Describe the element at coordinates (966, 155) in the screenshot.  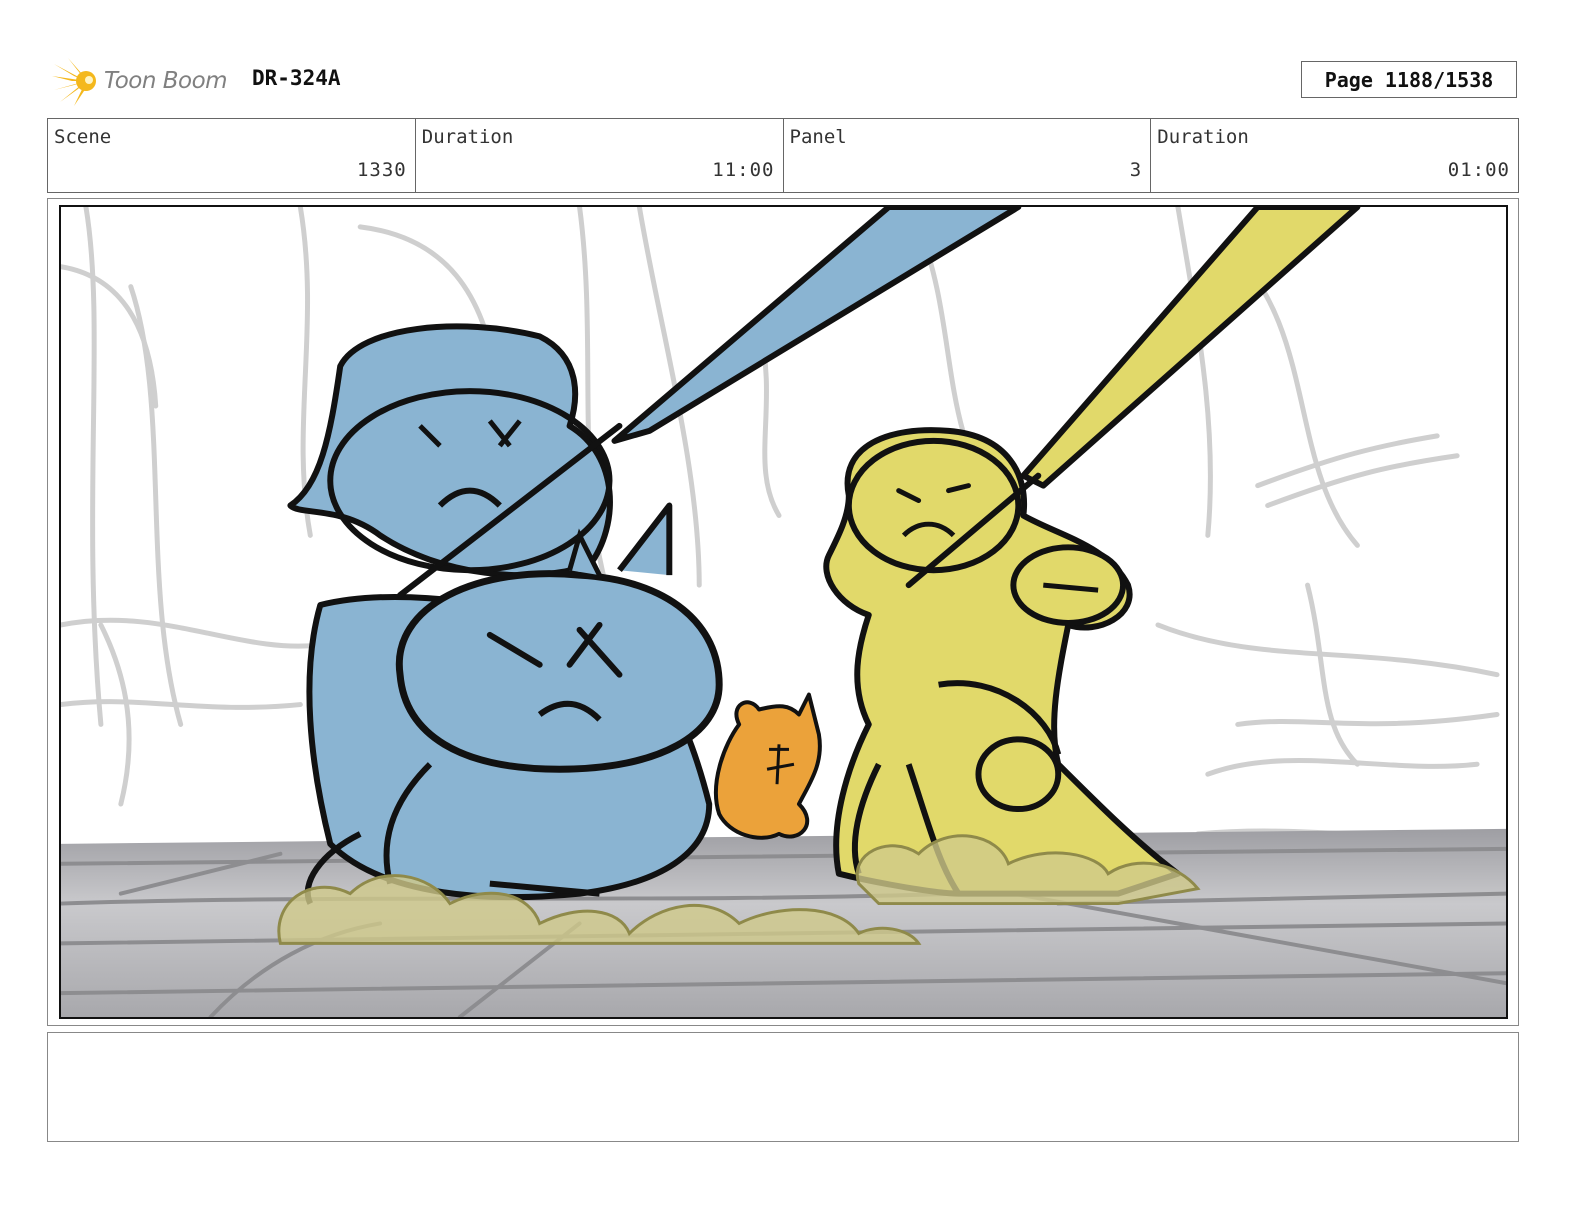
I see `panel-cell: Panel 3` at that location.